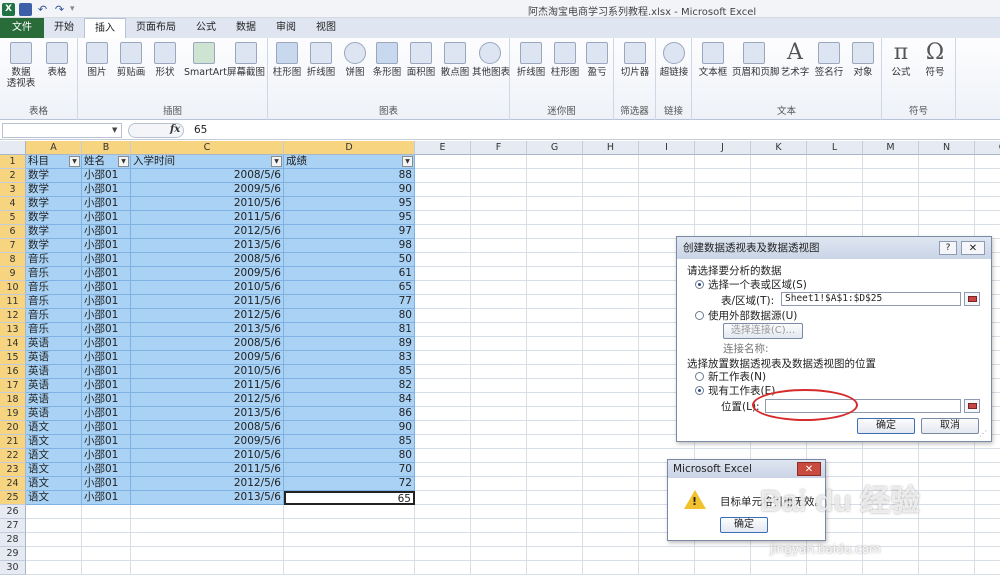  What do you see at coordinates (531, 70) in the screenshot?
I see `sparkline-line-button: 折线图` at bounding box center [531, 70].